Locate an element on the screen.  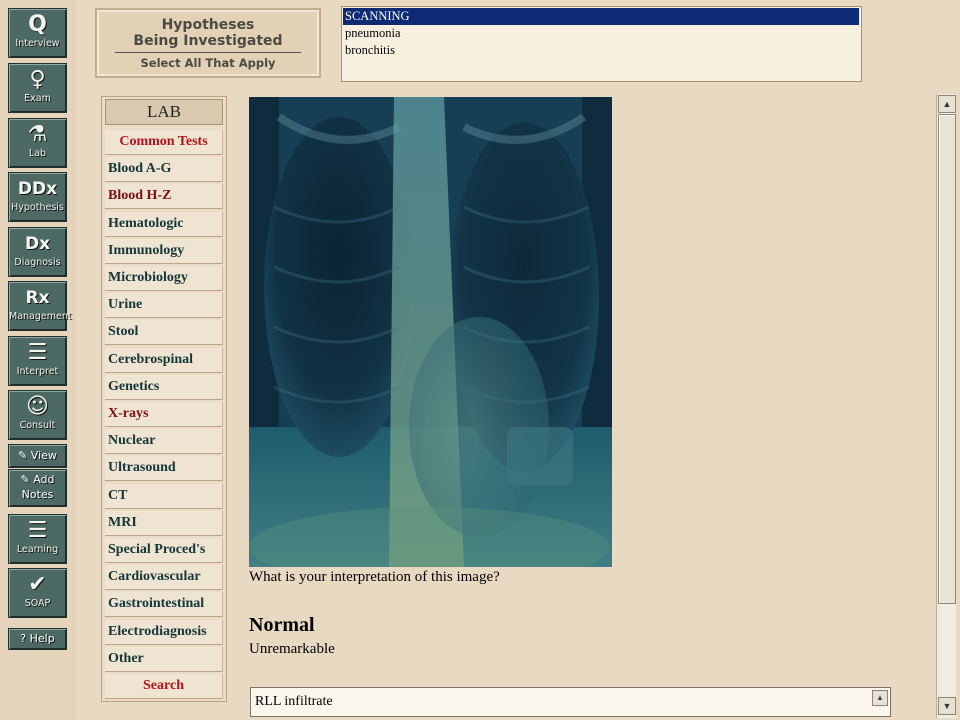
add-label: Add is located at coordinates (44, 479).